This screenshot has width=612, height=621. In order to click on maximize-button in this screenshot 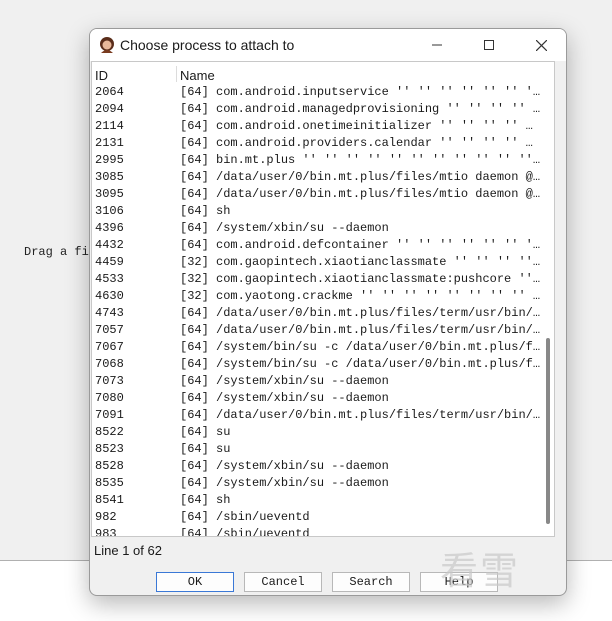, I will do `click(489, 45)`.